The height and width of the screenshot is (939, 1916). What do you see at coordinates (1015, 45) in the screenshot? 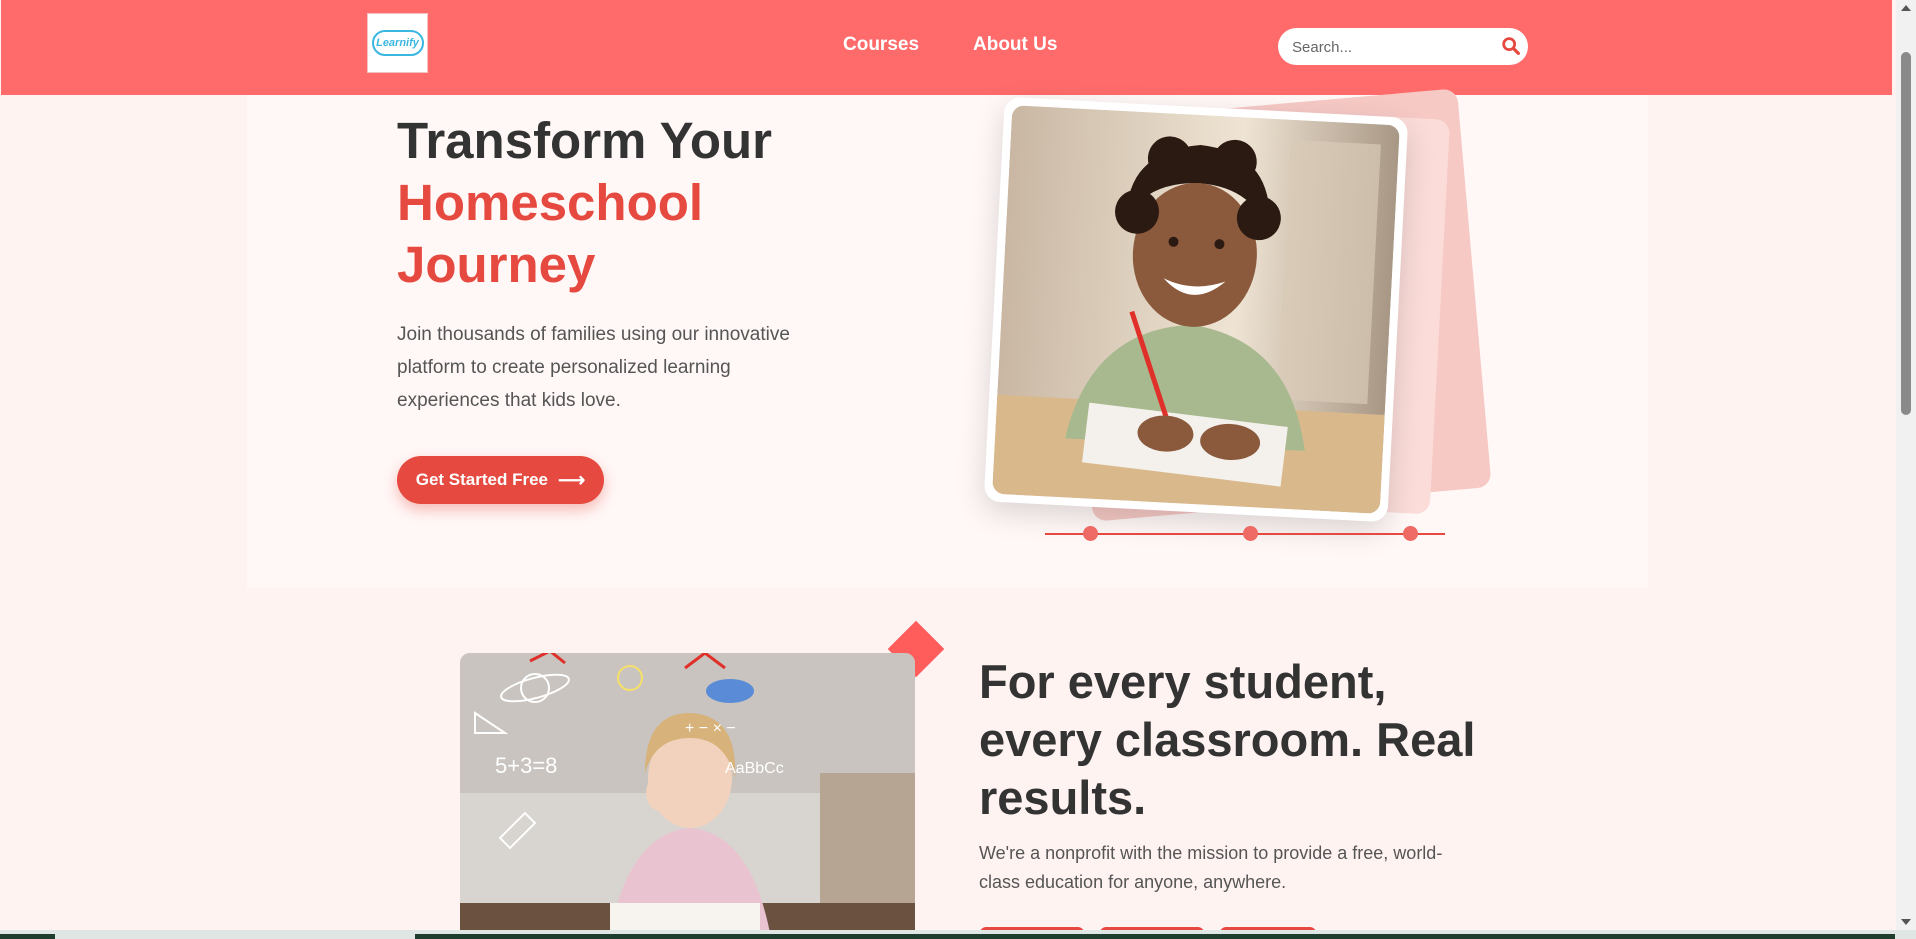
I see `nav-about-link: About Us` at bounding box center [1015, 45].